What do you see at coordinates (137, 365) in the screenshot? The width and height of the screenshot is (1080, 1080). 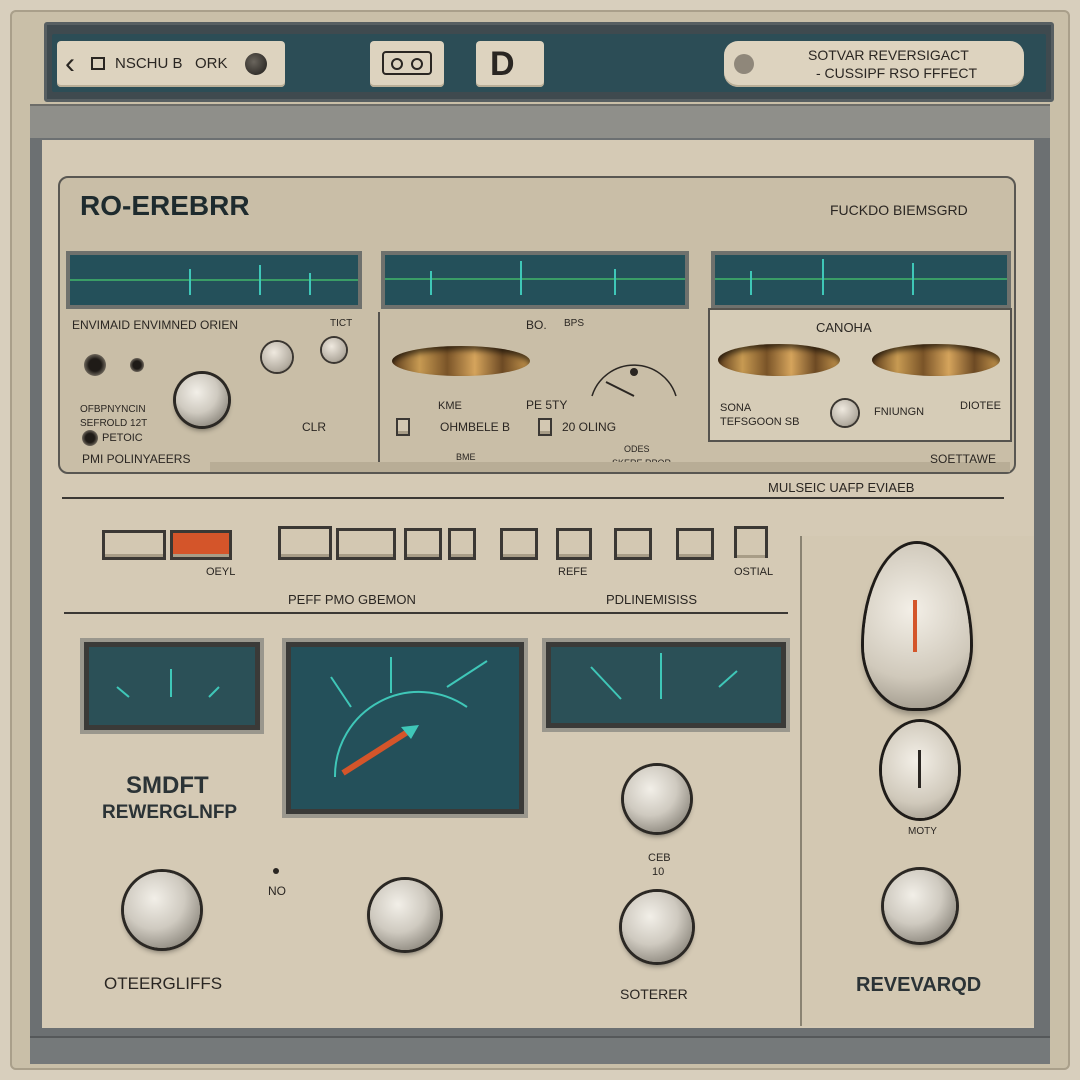 I see `small-jack` at bounding box center [137, 365].